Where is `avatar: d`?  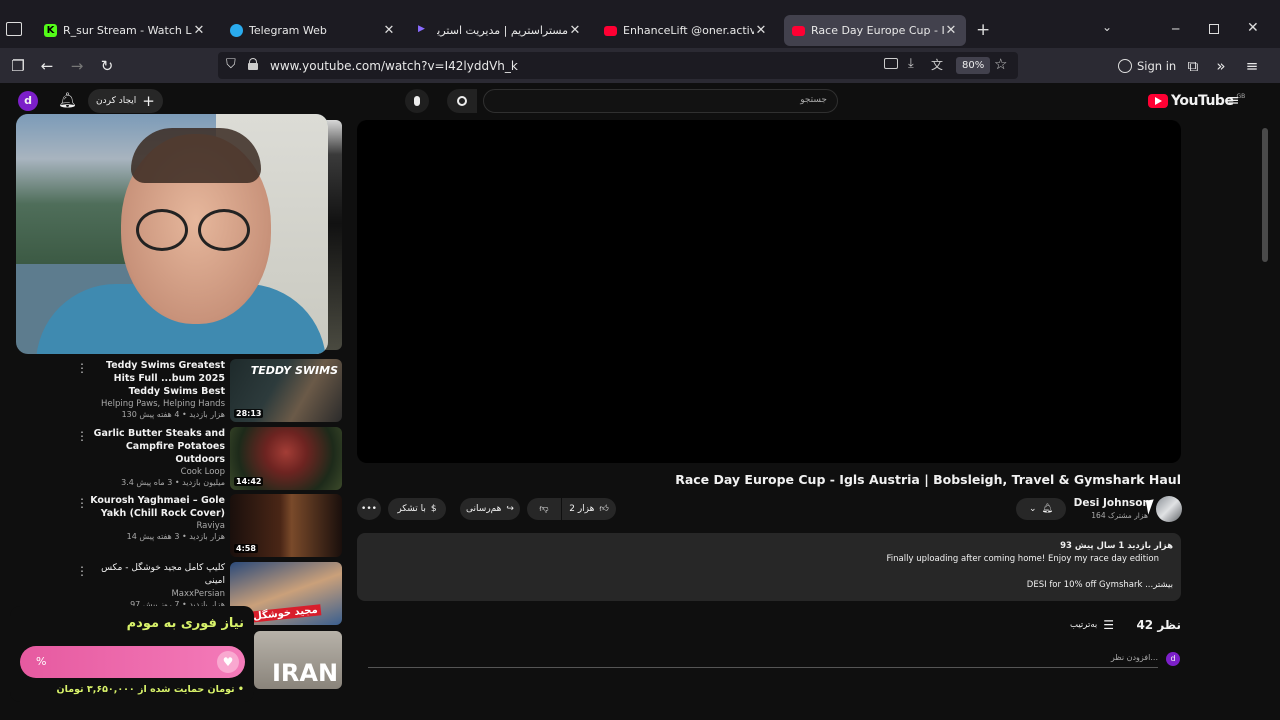
avatar: d is located at coordinates (28, 101).